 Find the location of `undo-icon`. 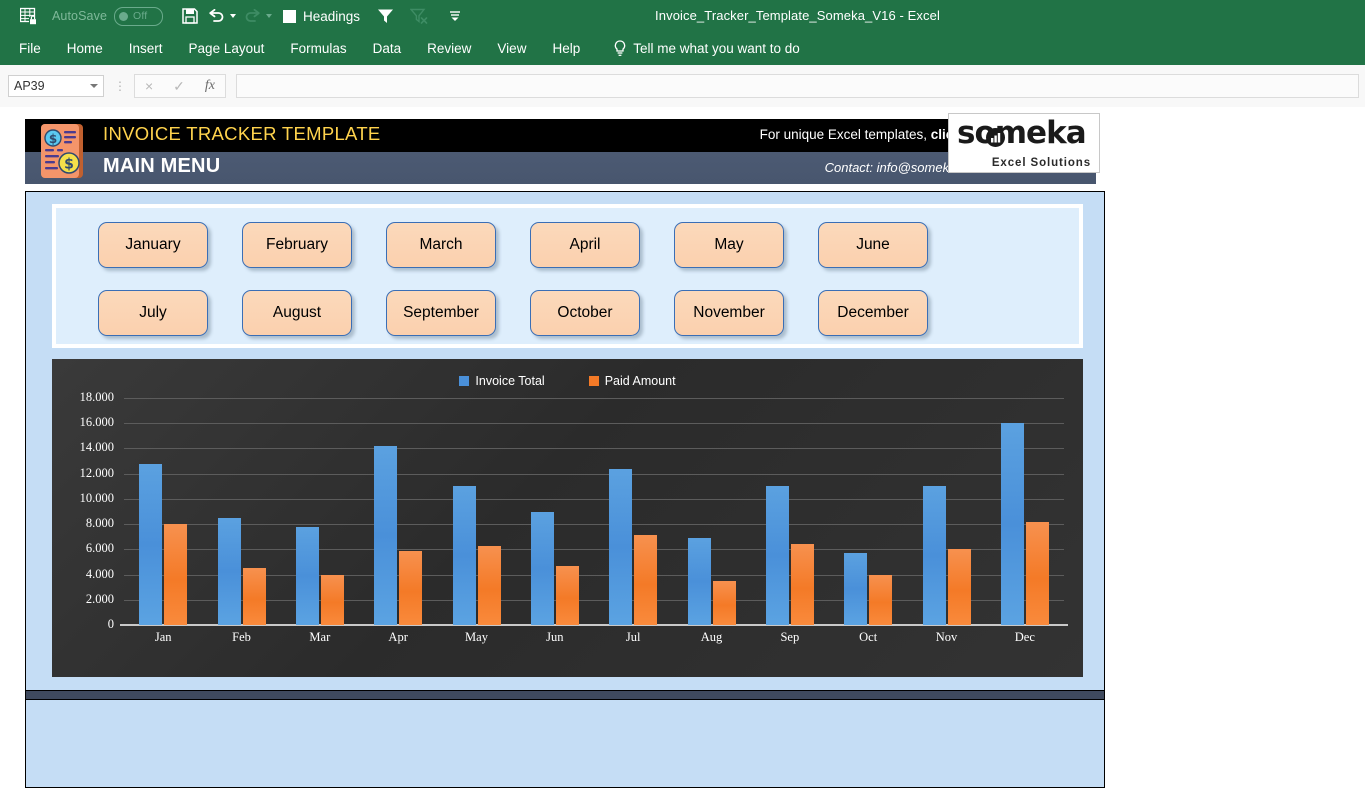

undo-icon is located at coordinates (216, 16).